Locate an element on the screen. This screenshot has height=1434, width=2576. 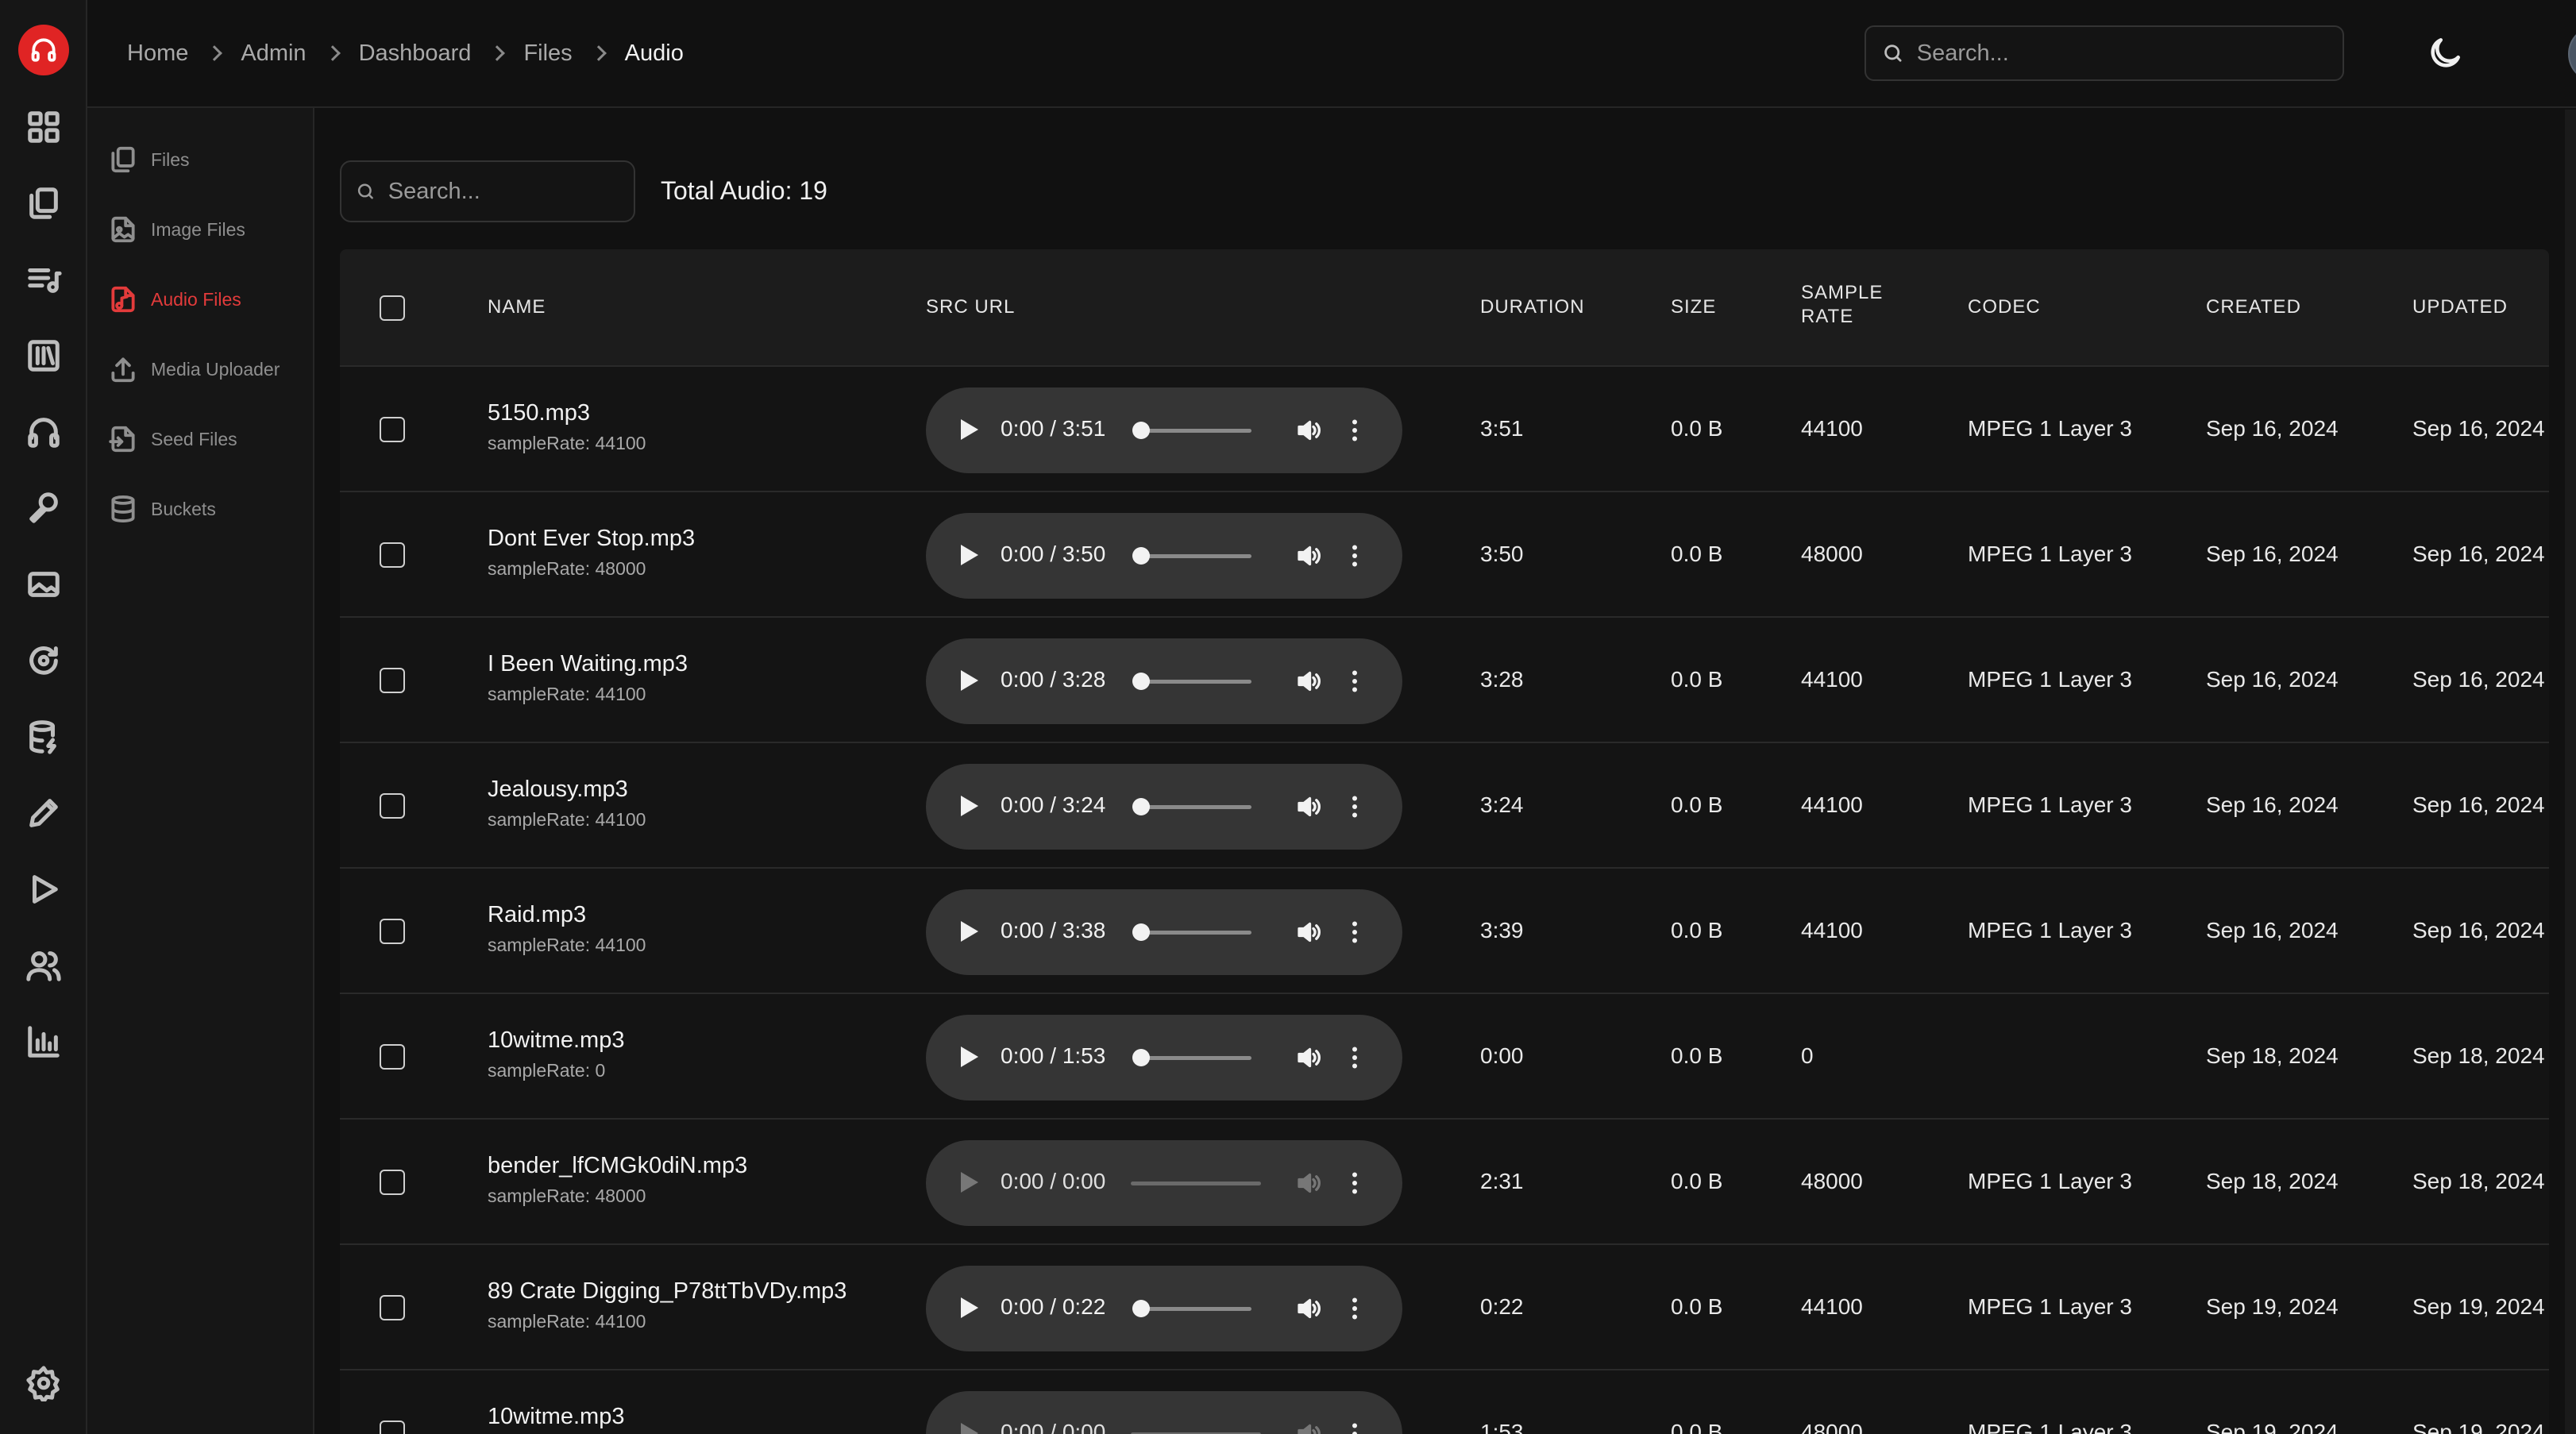
header-sample-rate: SAMPLE RATE is located at coordinates (1842, 305).